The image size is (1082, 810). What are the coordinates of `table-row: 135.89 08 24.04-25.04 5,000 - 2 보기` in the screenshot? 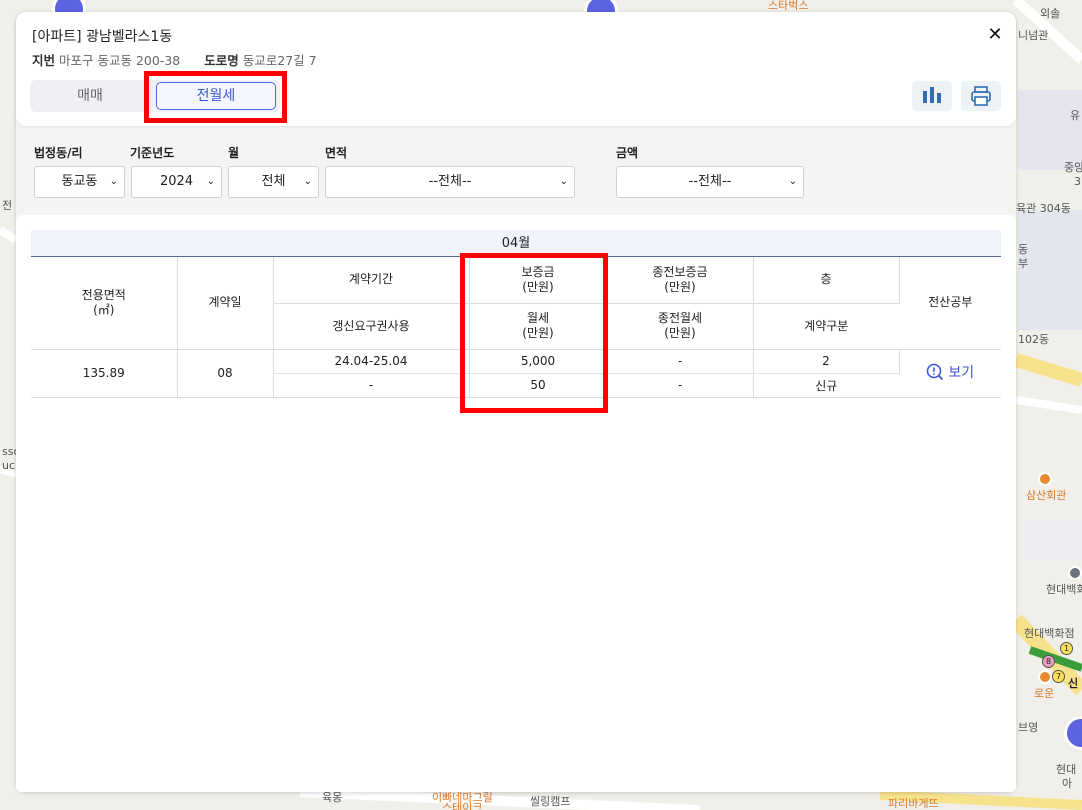 It's located at (516, 373).